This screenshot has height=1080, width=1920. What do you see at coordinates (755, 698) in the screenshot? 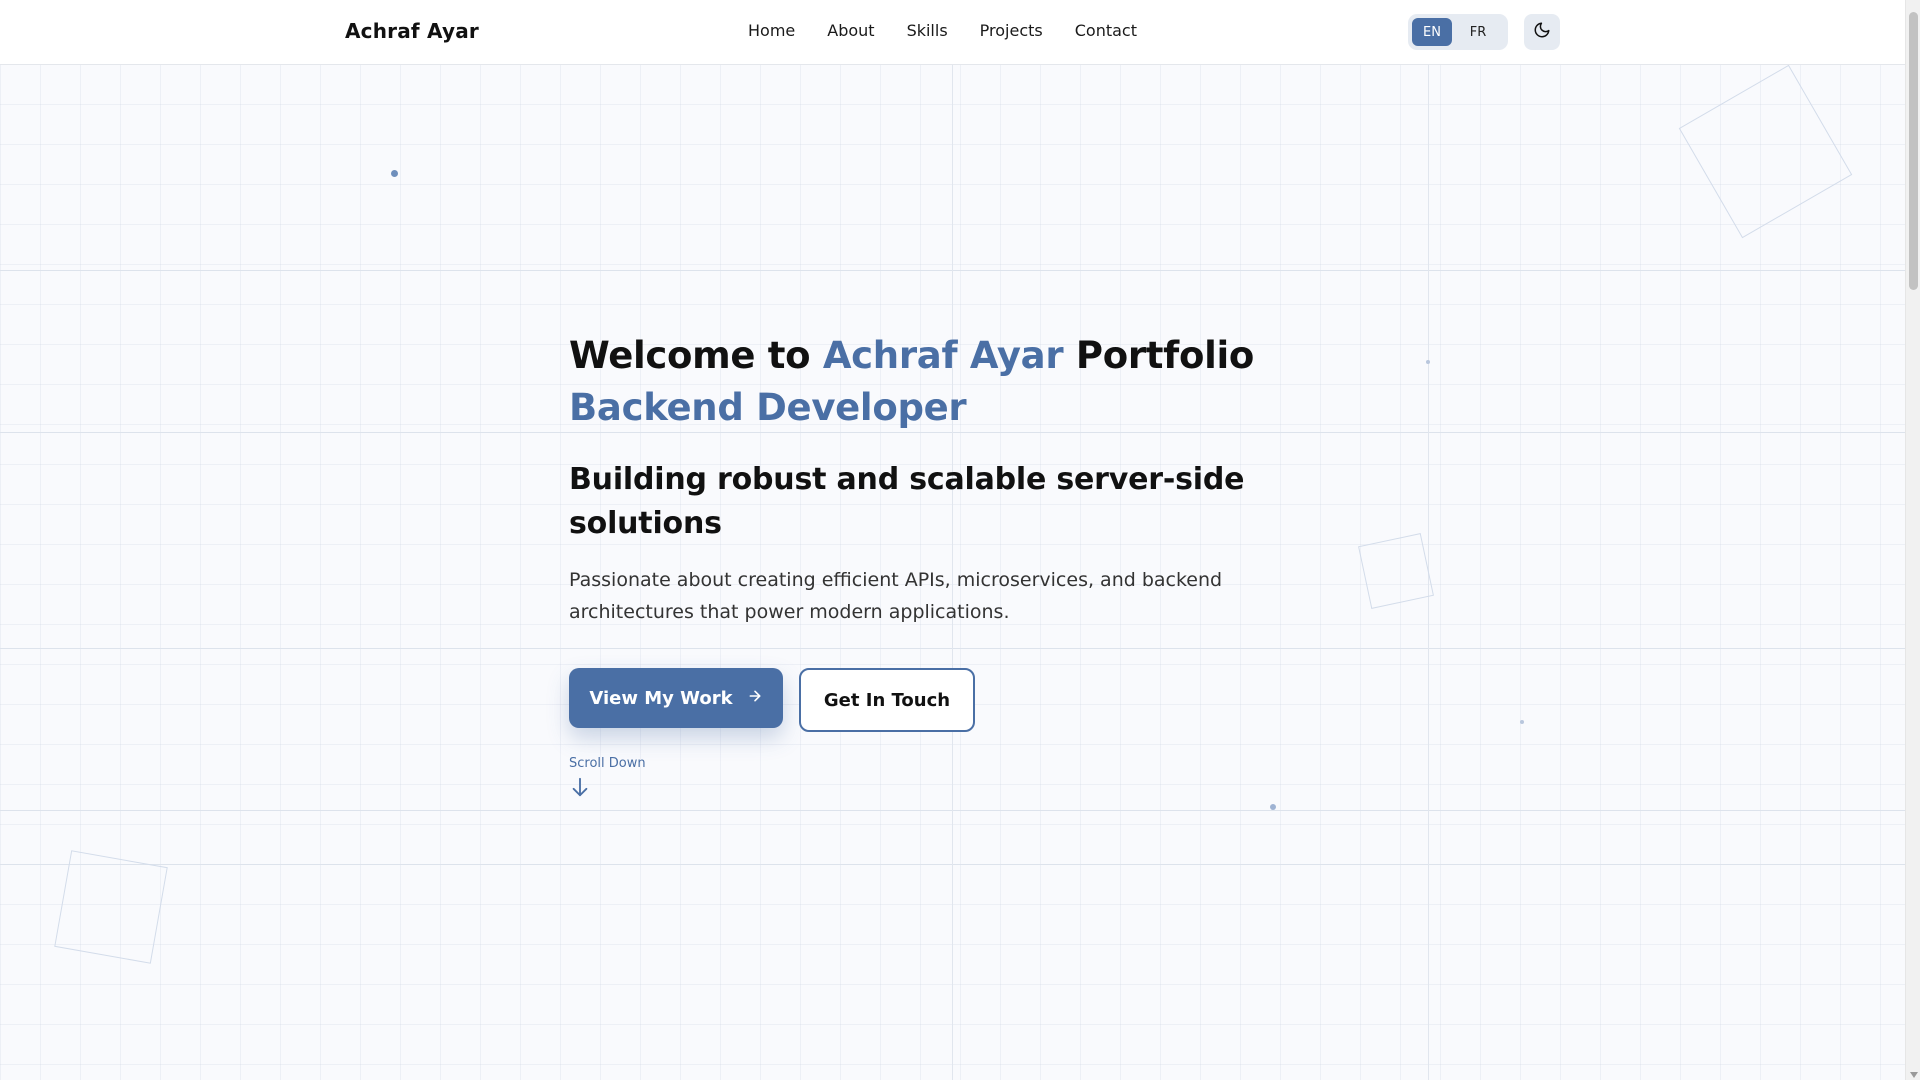
I see `arrow-right-icon` at bounding box center [755, 698].